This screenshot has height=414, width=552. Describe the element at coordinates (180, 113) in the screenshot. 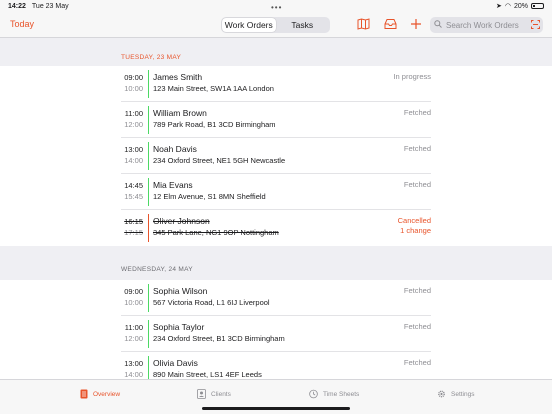

I see `client-name: William Brown` at that location.